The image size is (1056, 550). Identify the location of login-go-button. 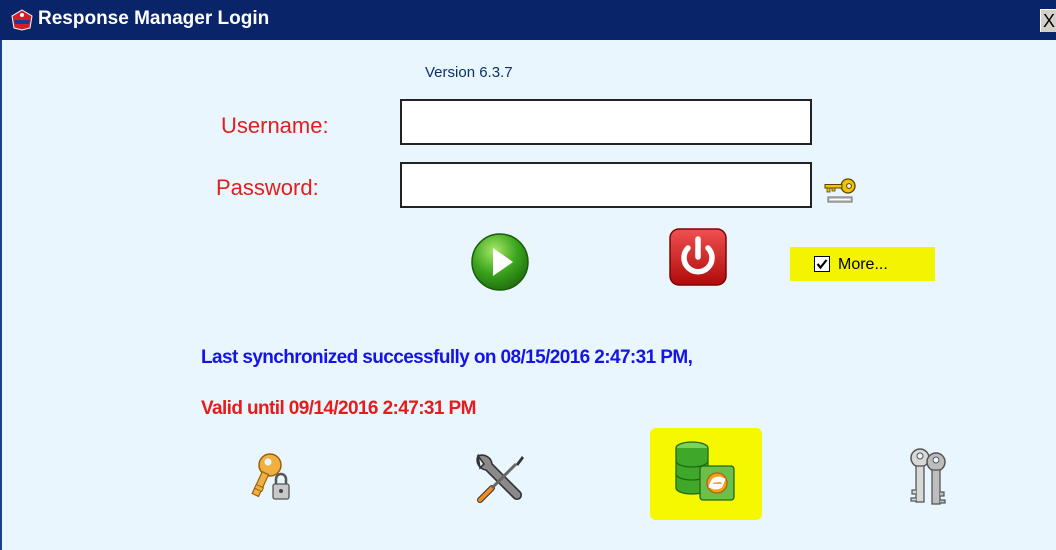
(500, 262).